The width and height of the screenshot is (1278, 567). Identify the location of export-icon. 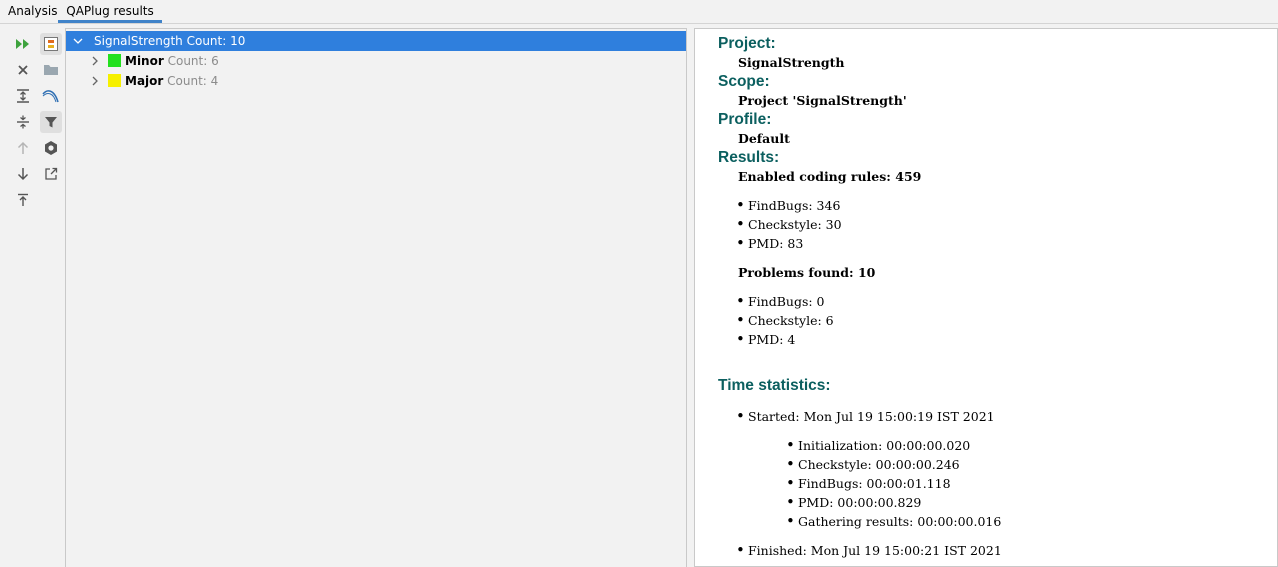
(51, 174).